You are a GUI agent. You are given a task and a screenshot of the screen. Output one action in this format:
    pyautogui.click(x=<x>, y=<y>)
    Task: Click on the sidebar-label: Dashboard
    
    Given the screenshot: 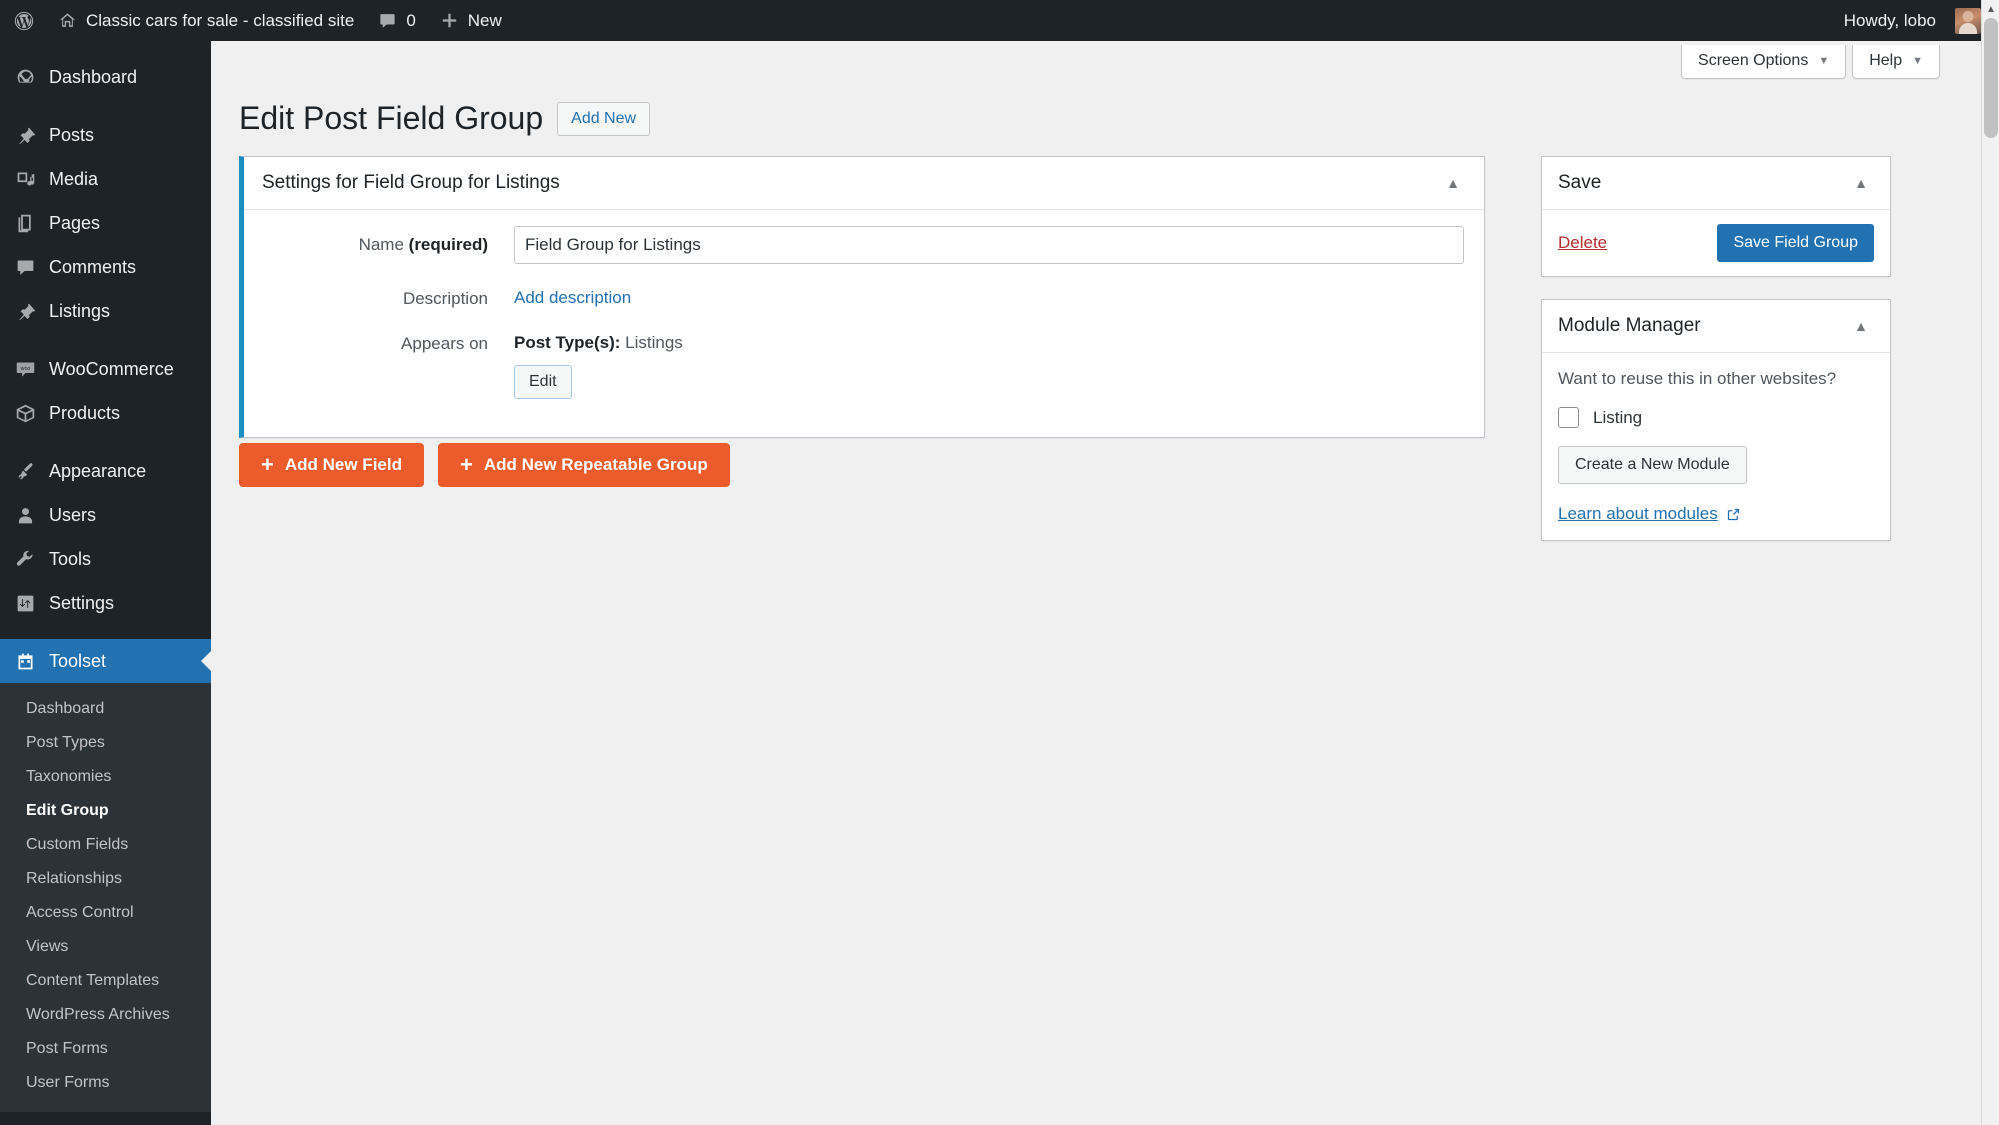 What is the action you would take?
    pyautogui.click(x=93, y=76)
    